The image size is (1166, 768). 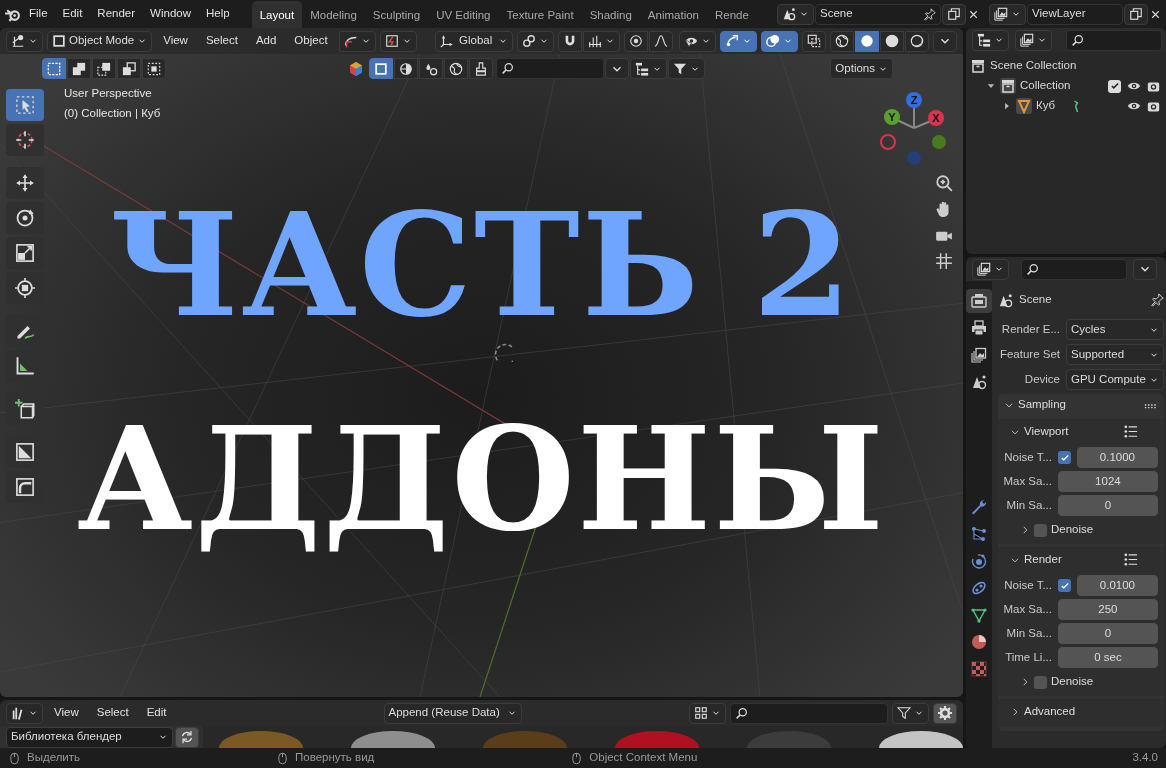 What do you see at coordinates (1108, 609) in the screenshot?
I see `number-field: 250` at bounding box center [1108, 609].